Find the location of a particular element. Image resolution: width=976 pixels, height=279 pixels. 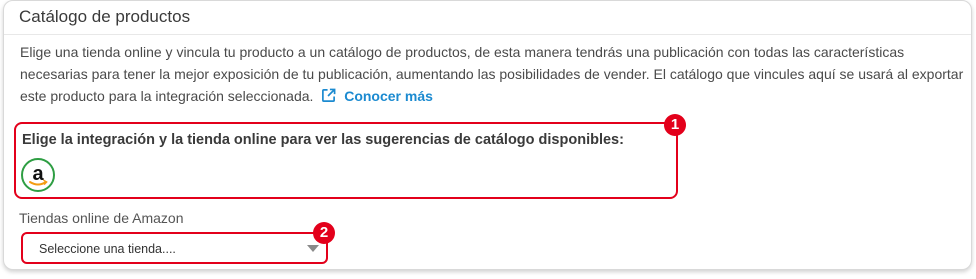

chevron-down-icon is located at coordinates (313, 248).